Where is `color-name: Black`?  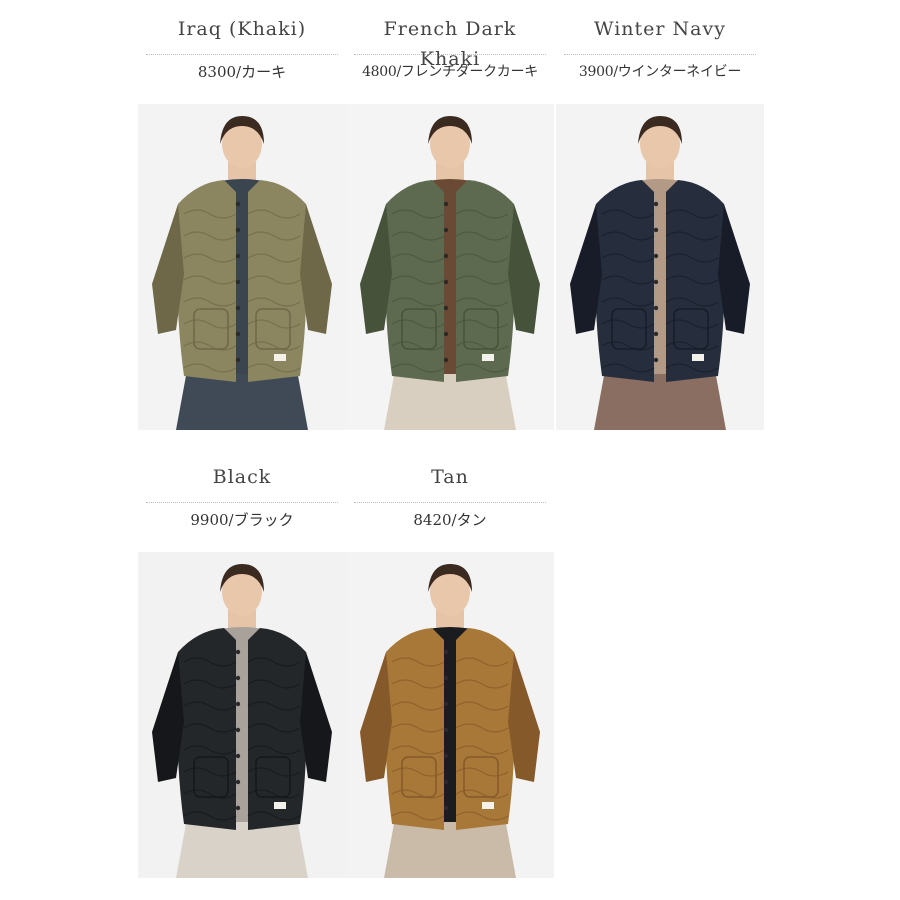
color-name: Black is located at coordinates (242, 482).